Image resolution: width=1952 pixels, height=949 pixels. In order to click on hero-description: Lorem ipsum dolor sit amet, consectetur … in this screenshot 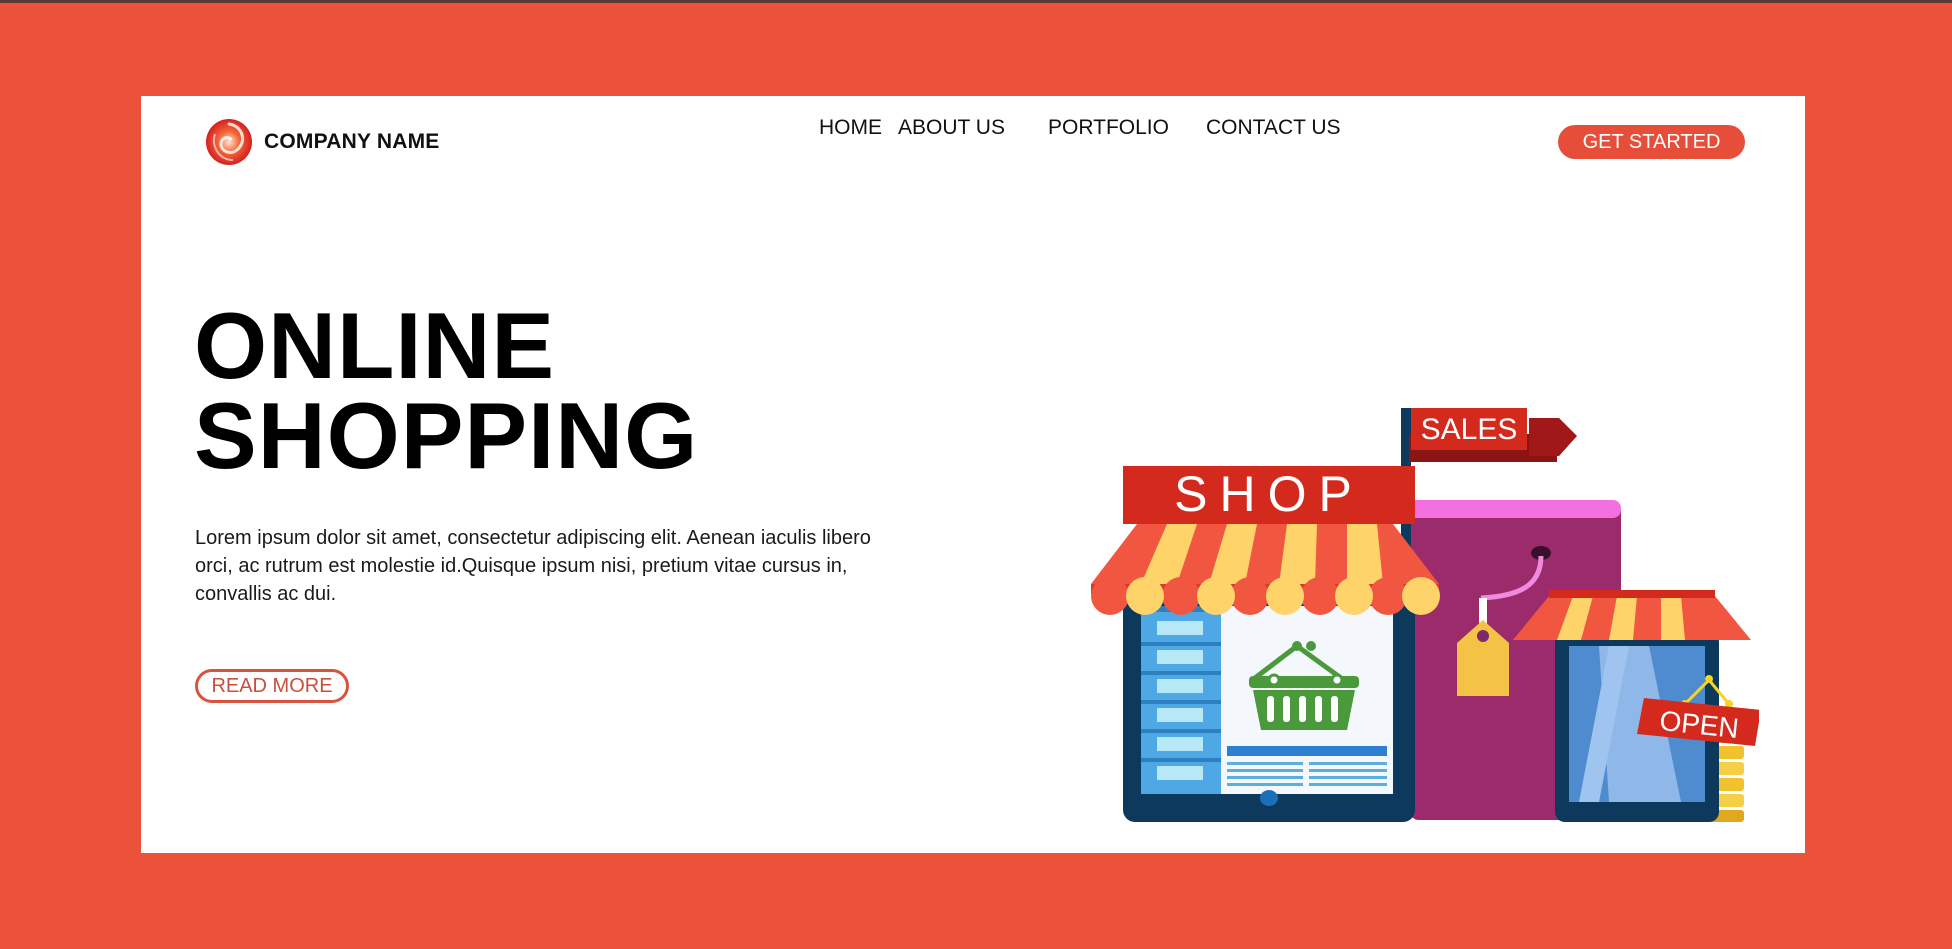, I will do `click(533, 566)`.